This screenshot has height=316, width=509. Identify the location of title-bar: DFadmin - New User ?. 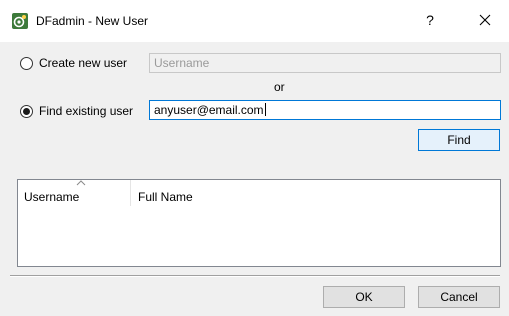
(254, 21).